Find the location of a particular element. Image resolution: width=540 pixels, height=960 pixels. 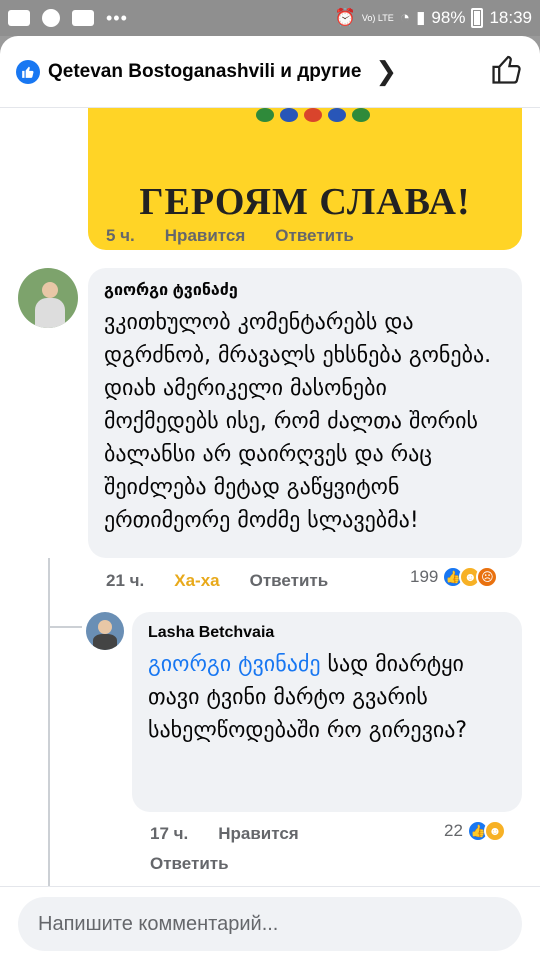

youtube-icon is located at coordinates (83, 18).